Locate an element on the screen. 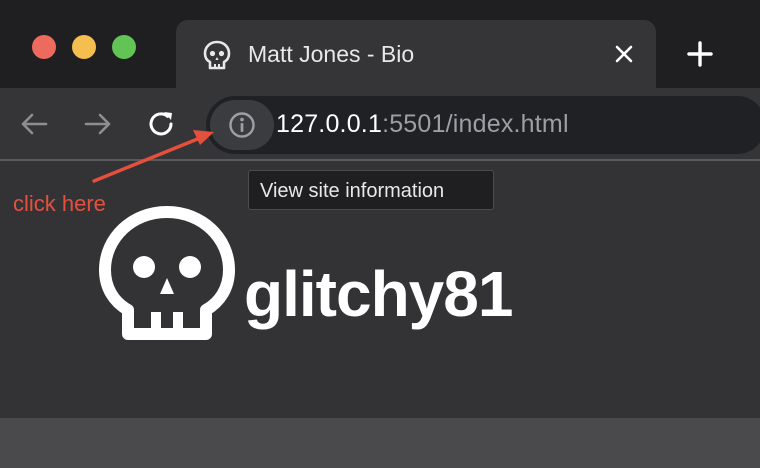 Image resolution: width=760 pixels, height=468 pixels. site-info-button is located at coordinates (242, 125).